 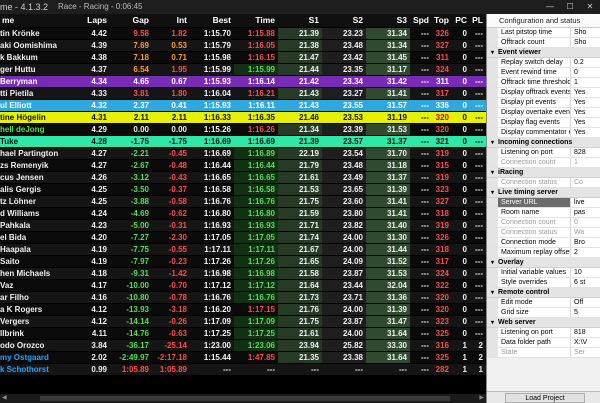 What do you see at coordinates (585, 62) in the screenshot?
I see `property-value: 0.2` at bounding box center [585, 62].